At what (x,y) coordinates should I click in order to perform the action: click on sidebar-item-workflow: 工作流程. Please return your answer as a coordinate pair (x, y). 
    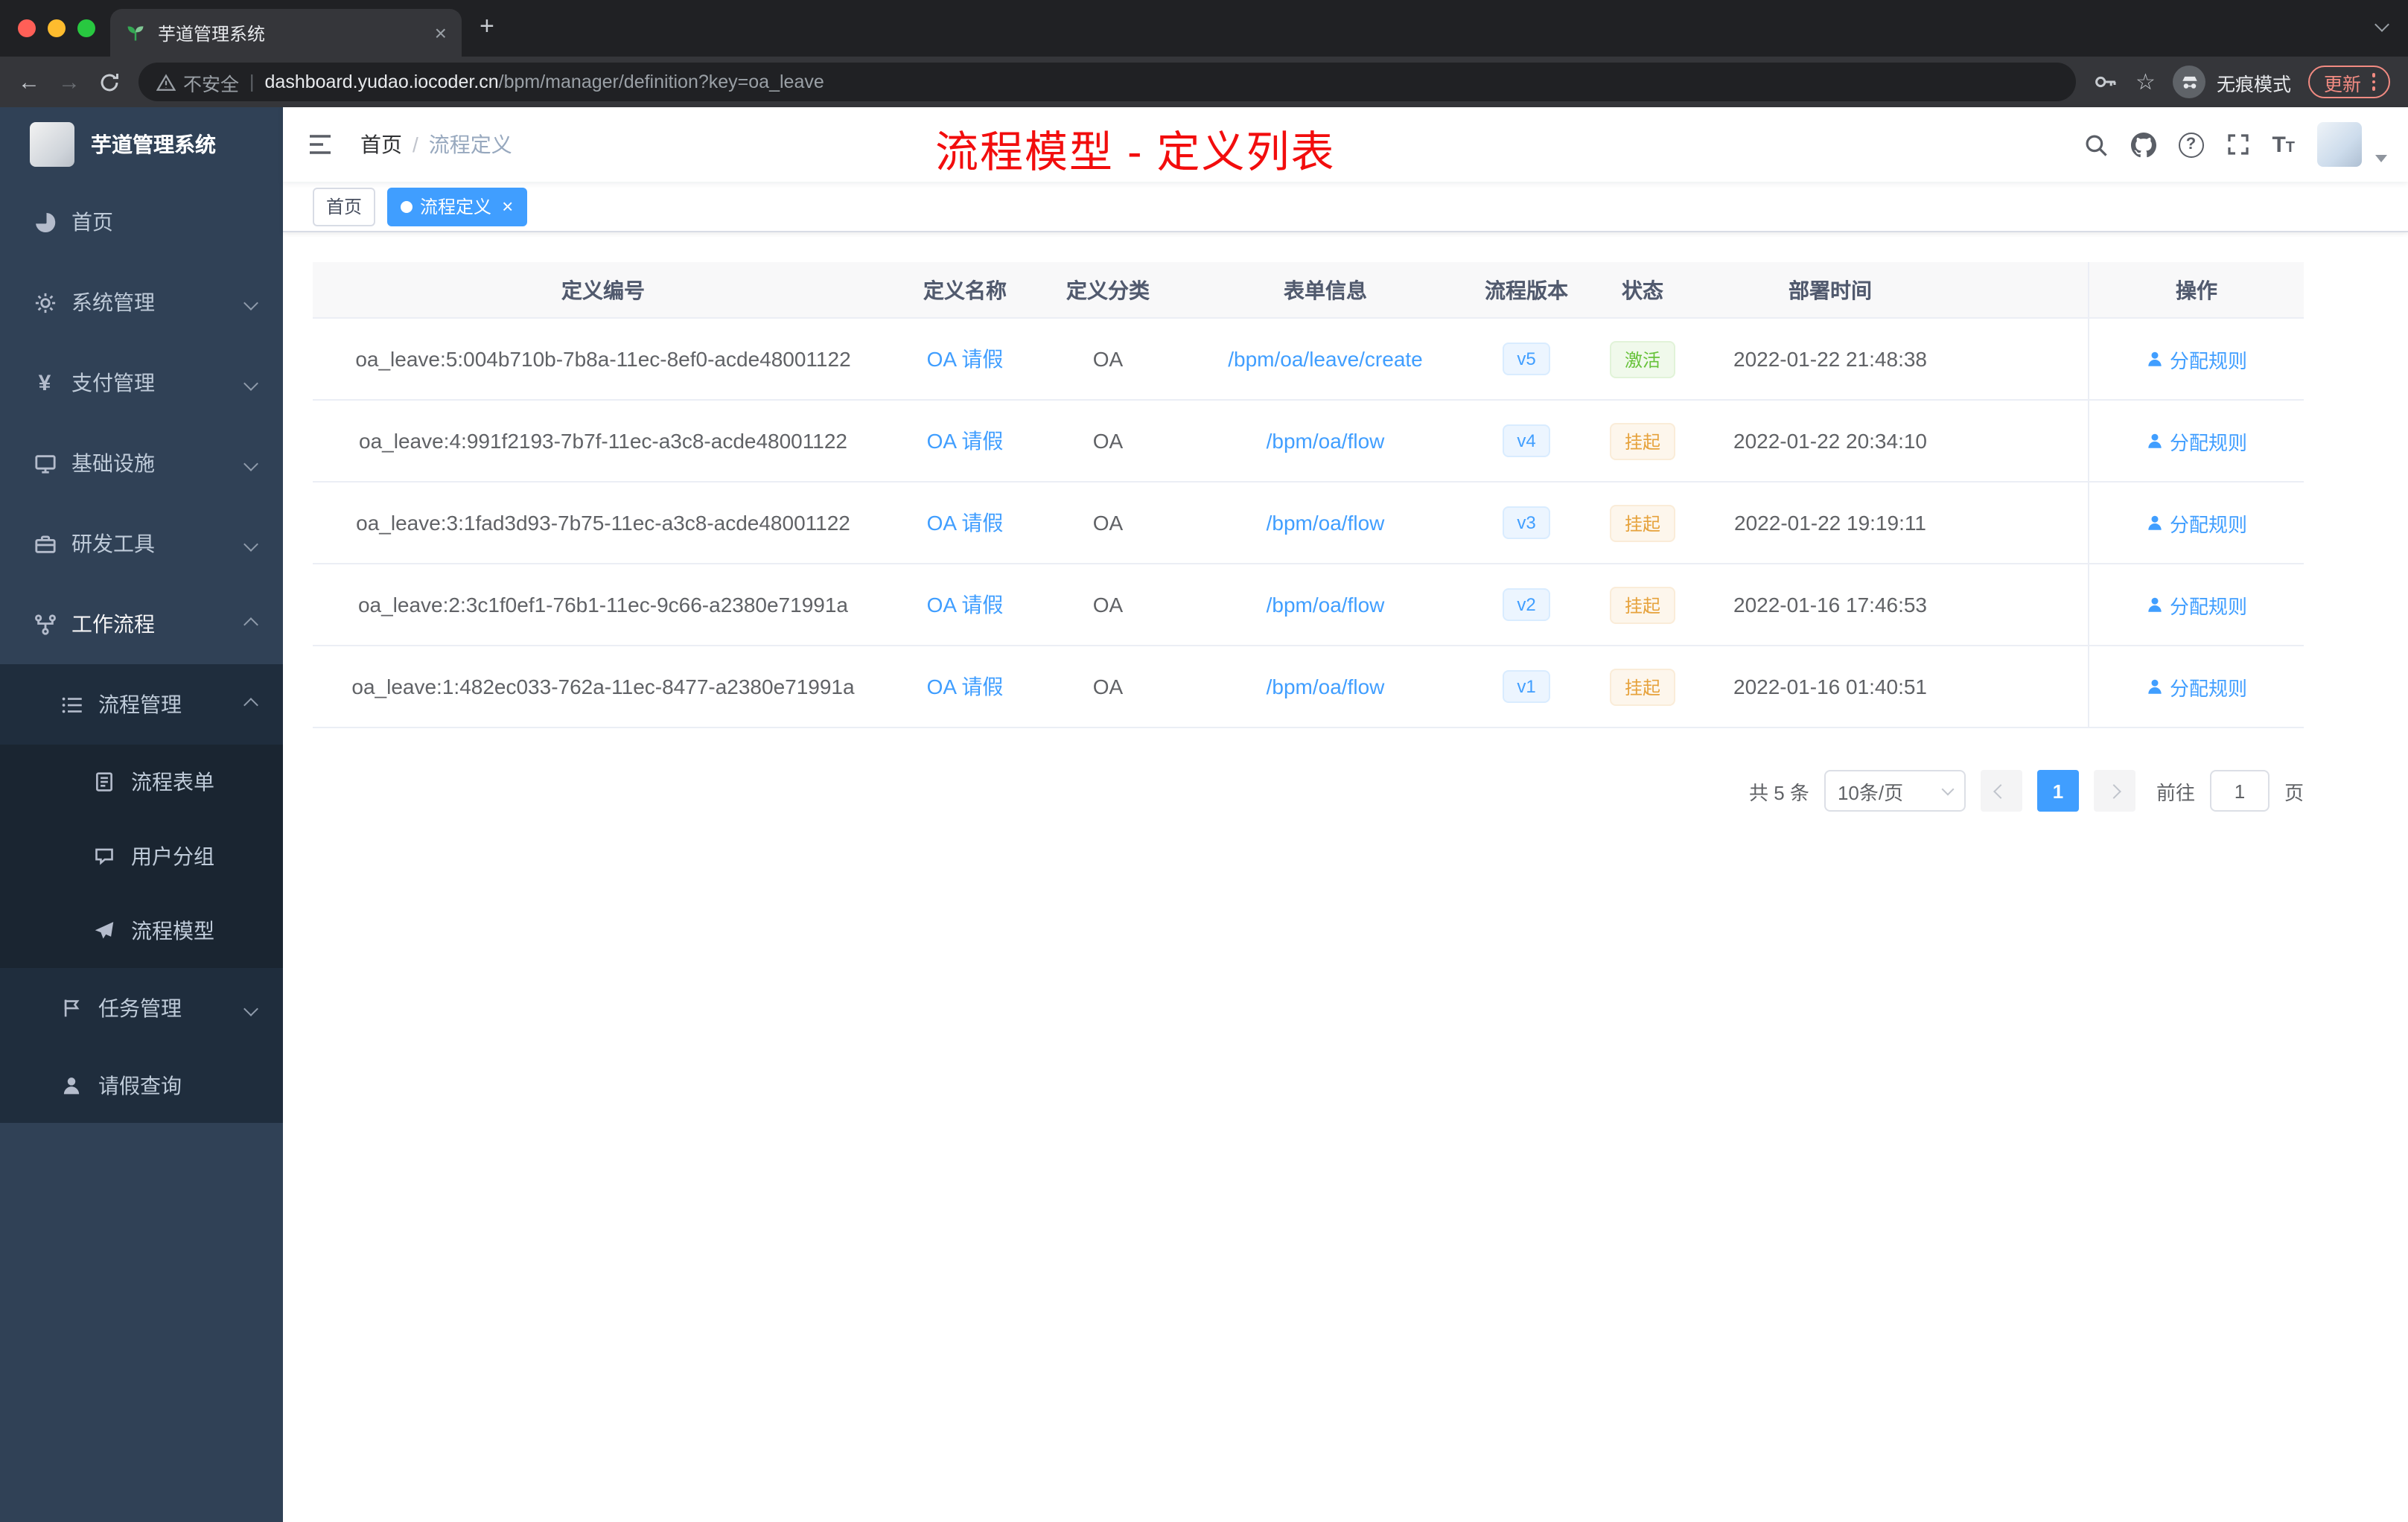
    Looking at the image, I should click on (141, 624).